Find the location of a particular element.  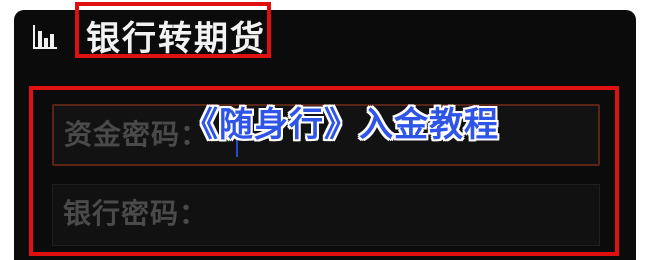

bank-password-placeholder: 银行密码： is located at coordinates (136, 213).